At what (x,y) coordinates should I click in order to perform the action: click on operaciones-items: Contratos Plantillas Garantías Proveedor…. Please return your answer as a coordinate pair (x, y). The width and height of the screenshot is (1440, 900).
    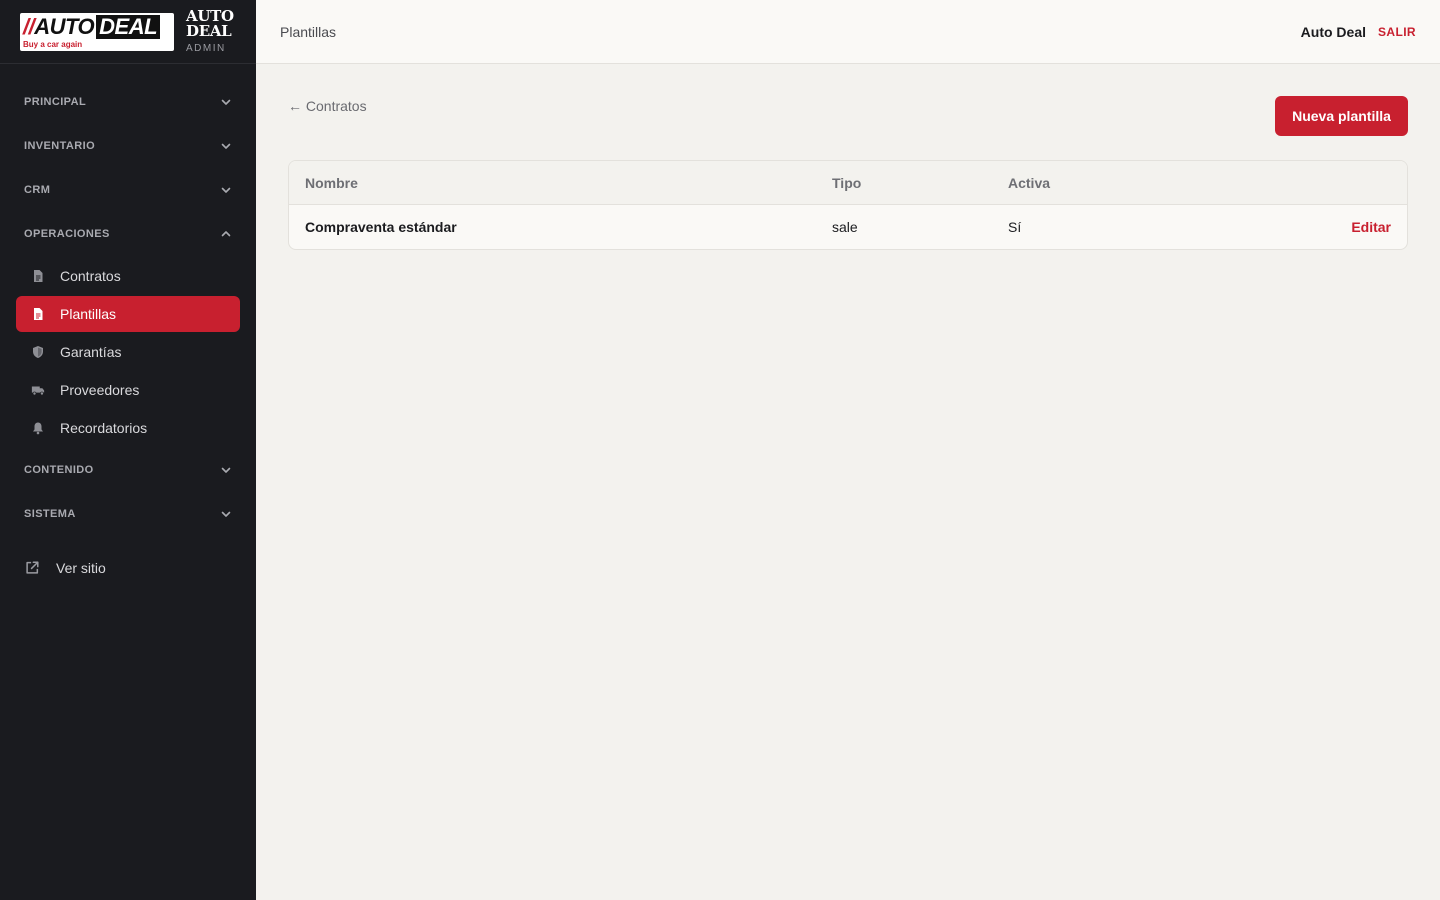
    Looking at the image, I should click on (128, 352).